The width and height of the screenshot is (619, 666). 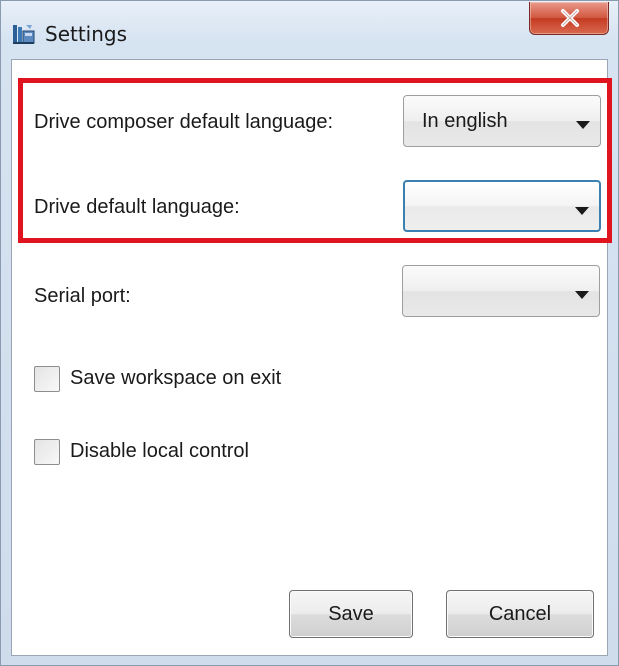 What do you see at coordinates (176, 378) in the screenshot?
I see `save-workspace-label: Save workspace on exit` at bounding box center [176, 378].